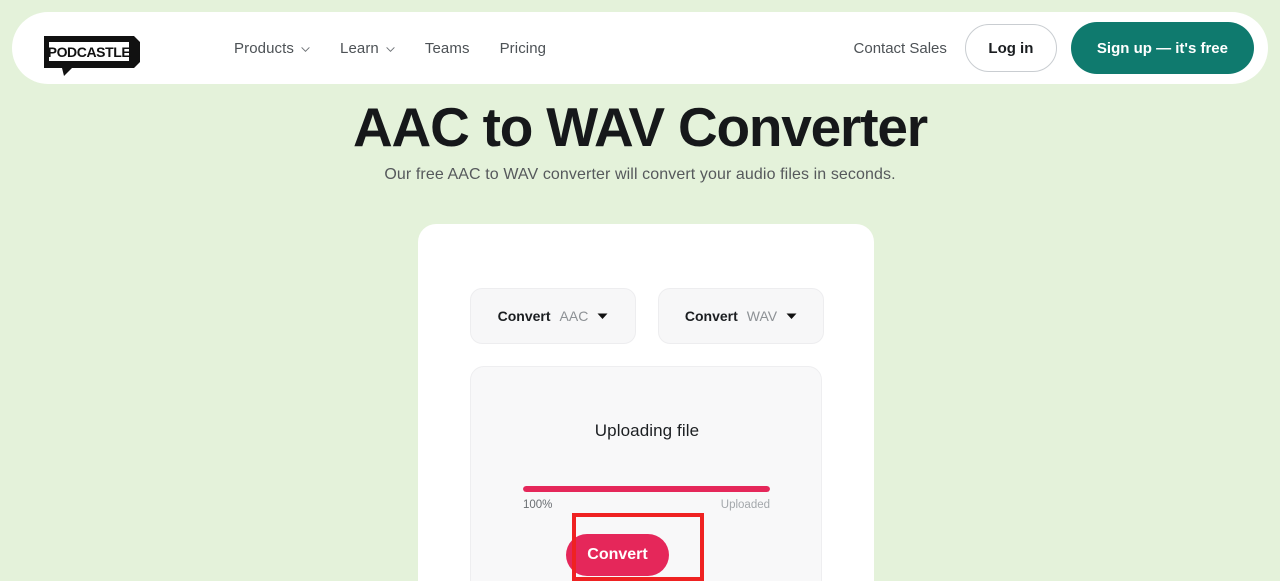  What do you see at coordinates (741, 316) in the screenshot?
I see `target-format-dropdown: Convert WAV` at bounding box center [741, 316].